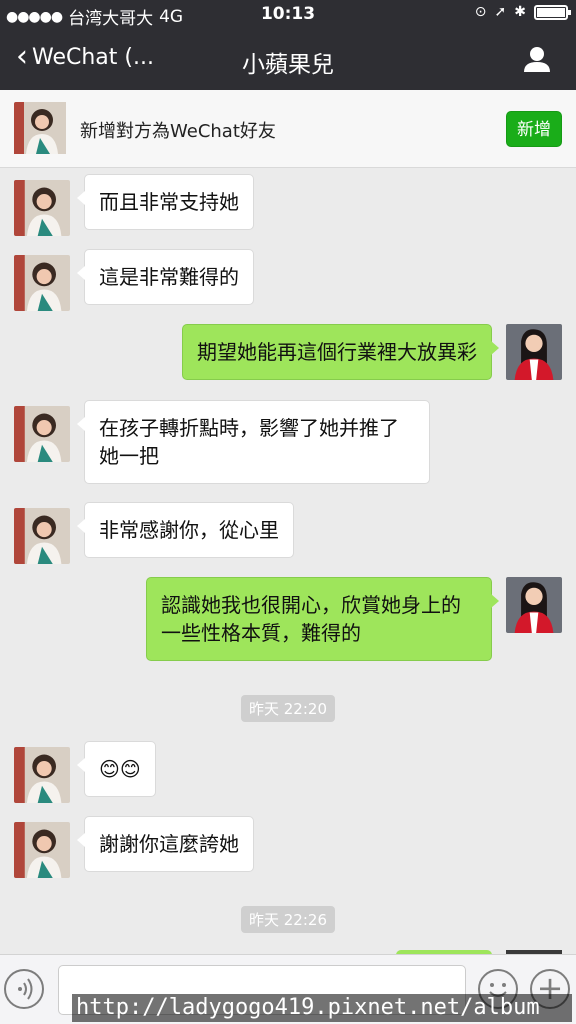 This screenshot has width=576, height=1024. I want to click on message-bubble: 認識她我也很開心，欣賞她身上的一些性格本質，難得的, so click(322, 619).